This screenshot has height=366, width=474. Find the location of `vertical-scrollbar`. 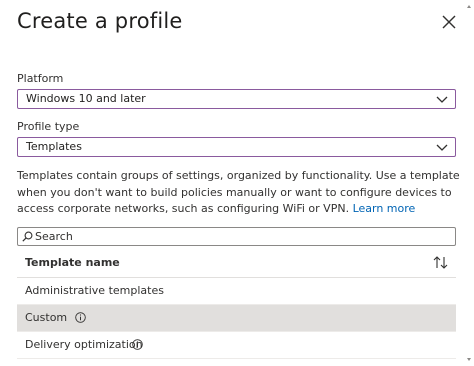

vertical-scrollbar is located at coordinates (469, 183).